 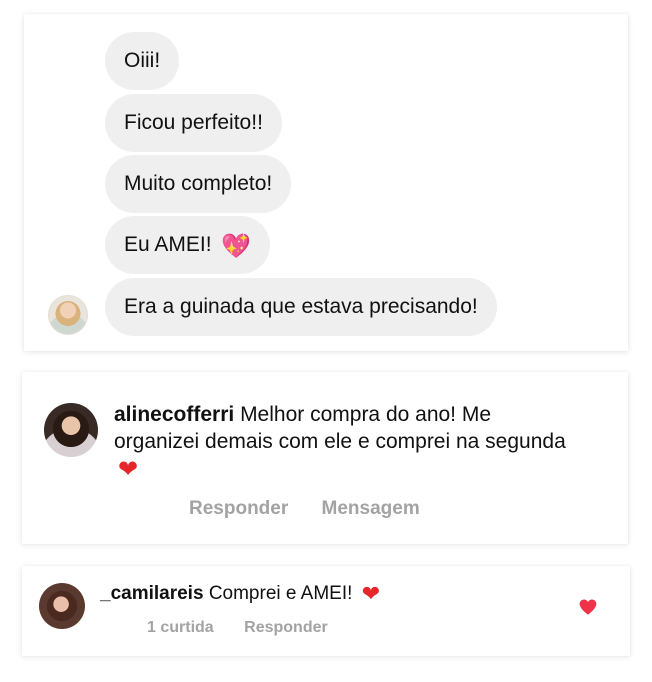 I want to click on chat-message-text: Oiii!, so click(x=142, y=60).